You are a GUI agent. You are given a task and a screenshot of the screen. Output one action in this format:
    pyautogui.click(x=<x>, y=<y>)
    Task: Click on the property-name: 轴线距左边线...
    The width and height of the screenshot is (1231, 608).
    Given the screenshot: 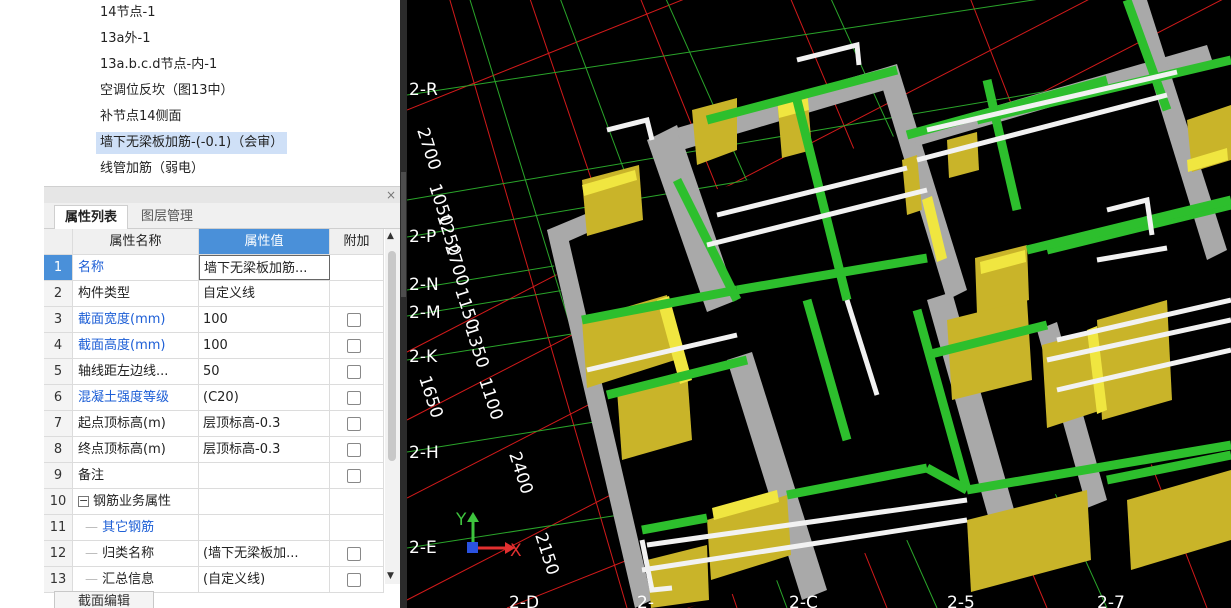 What is the action you would take?
    pyautogui.click(x=136, y=371)
    